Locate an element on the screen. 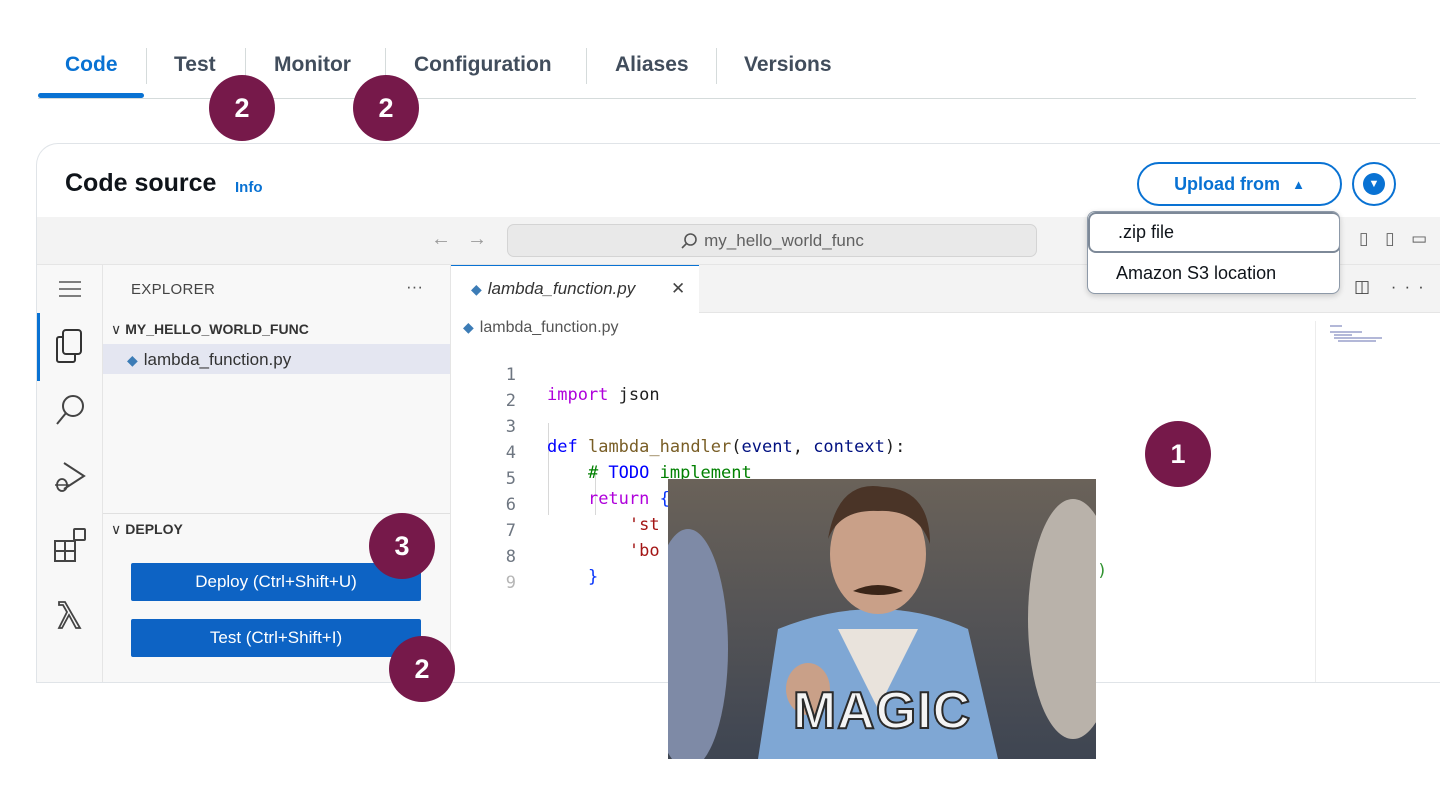 The width and height of the screenshot is (1440, 810). magic-gif-image: MAGIC is located at coordinates (882, 619).